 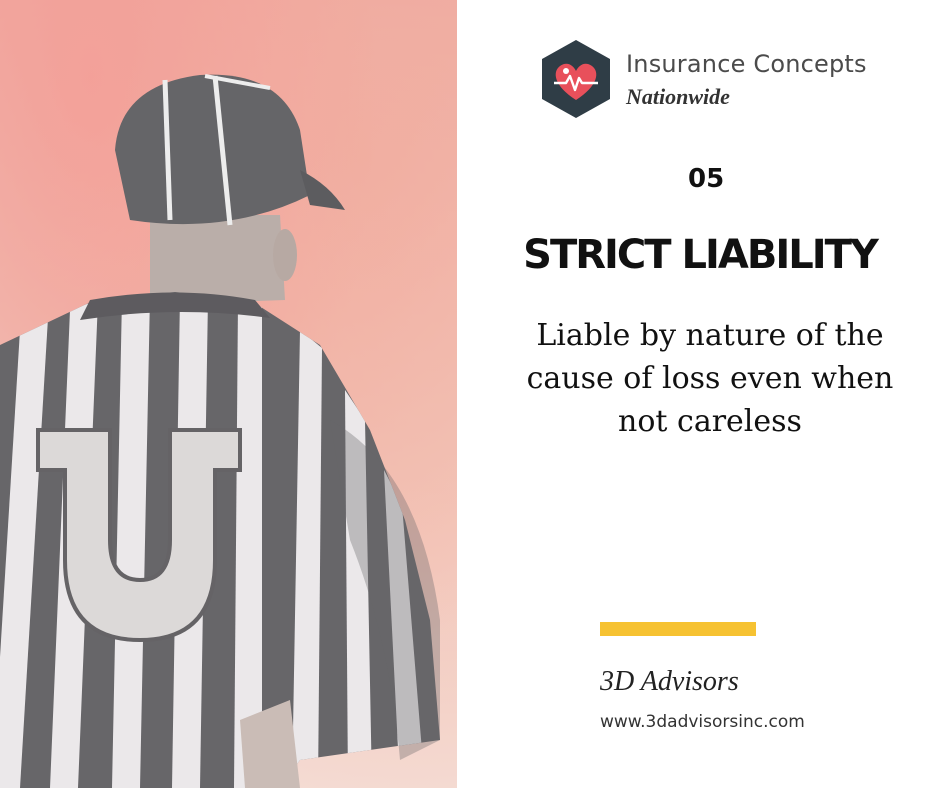 What do you see at coordinates (701, 255) in the screenshot?
I see `slide-heading: STRICT LIABILITY` at bounding box center [701, 255].